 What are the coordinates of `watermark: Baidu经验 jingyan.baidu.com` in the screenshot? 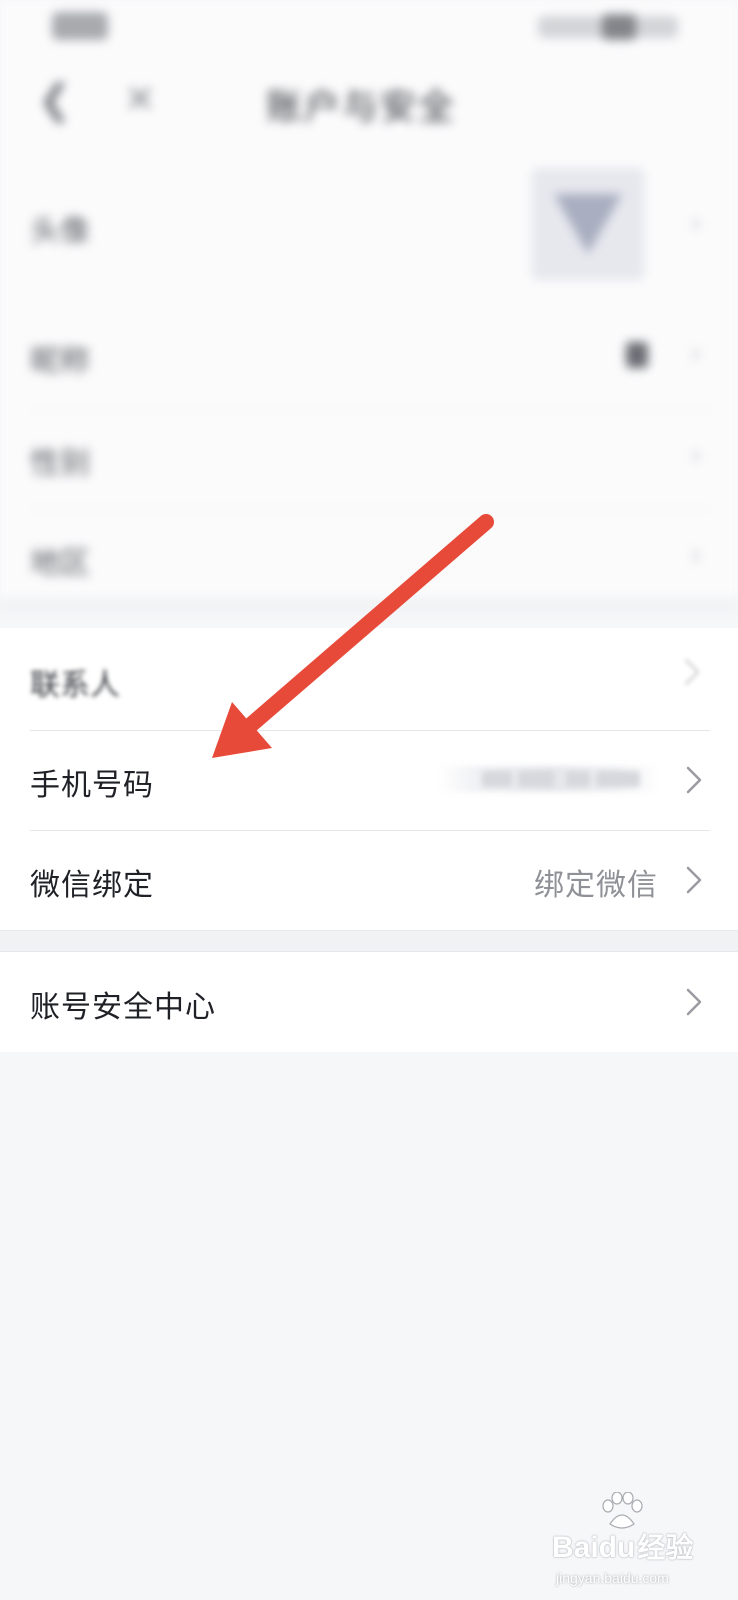 It's located at (645, 1546).